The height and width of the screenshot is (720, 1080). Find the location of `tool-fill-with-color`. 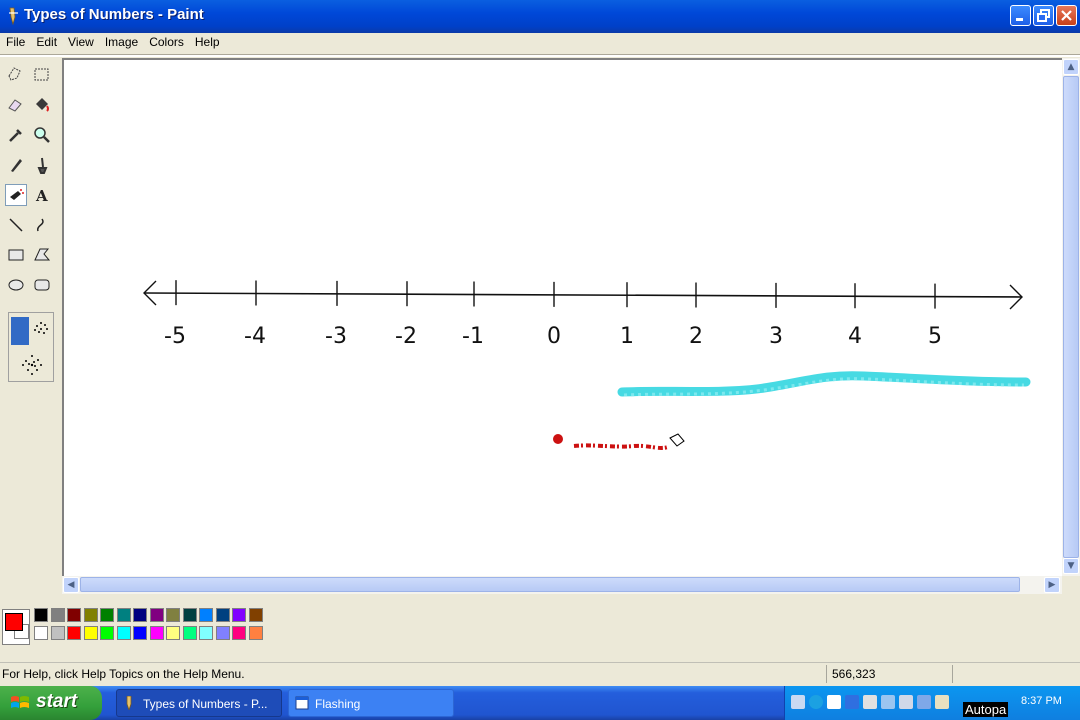

tool-fill-with-color is located at coordinates (42, 105).